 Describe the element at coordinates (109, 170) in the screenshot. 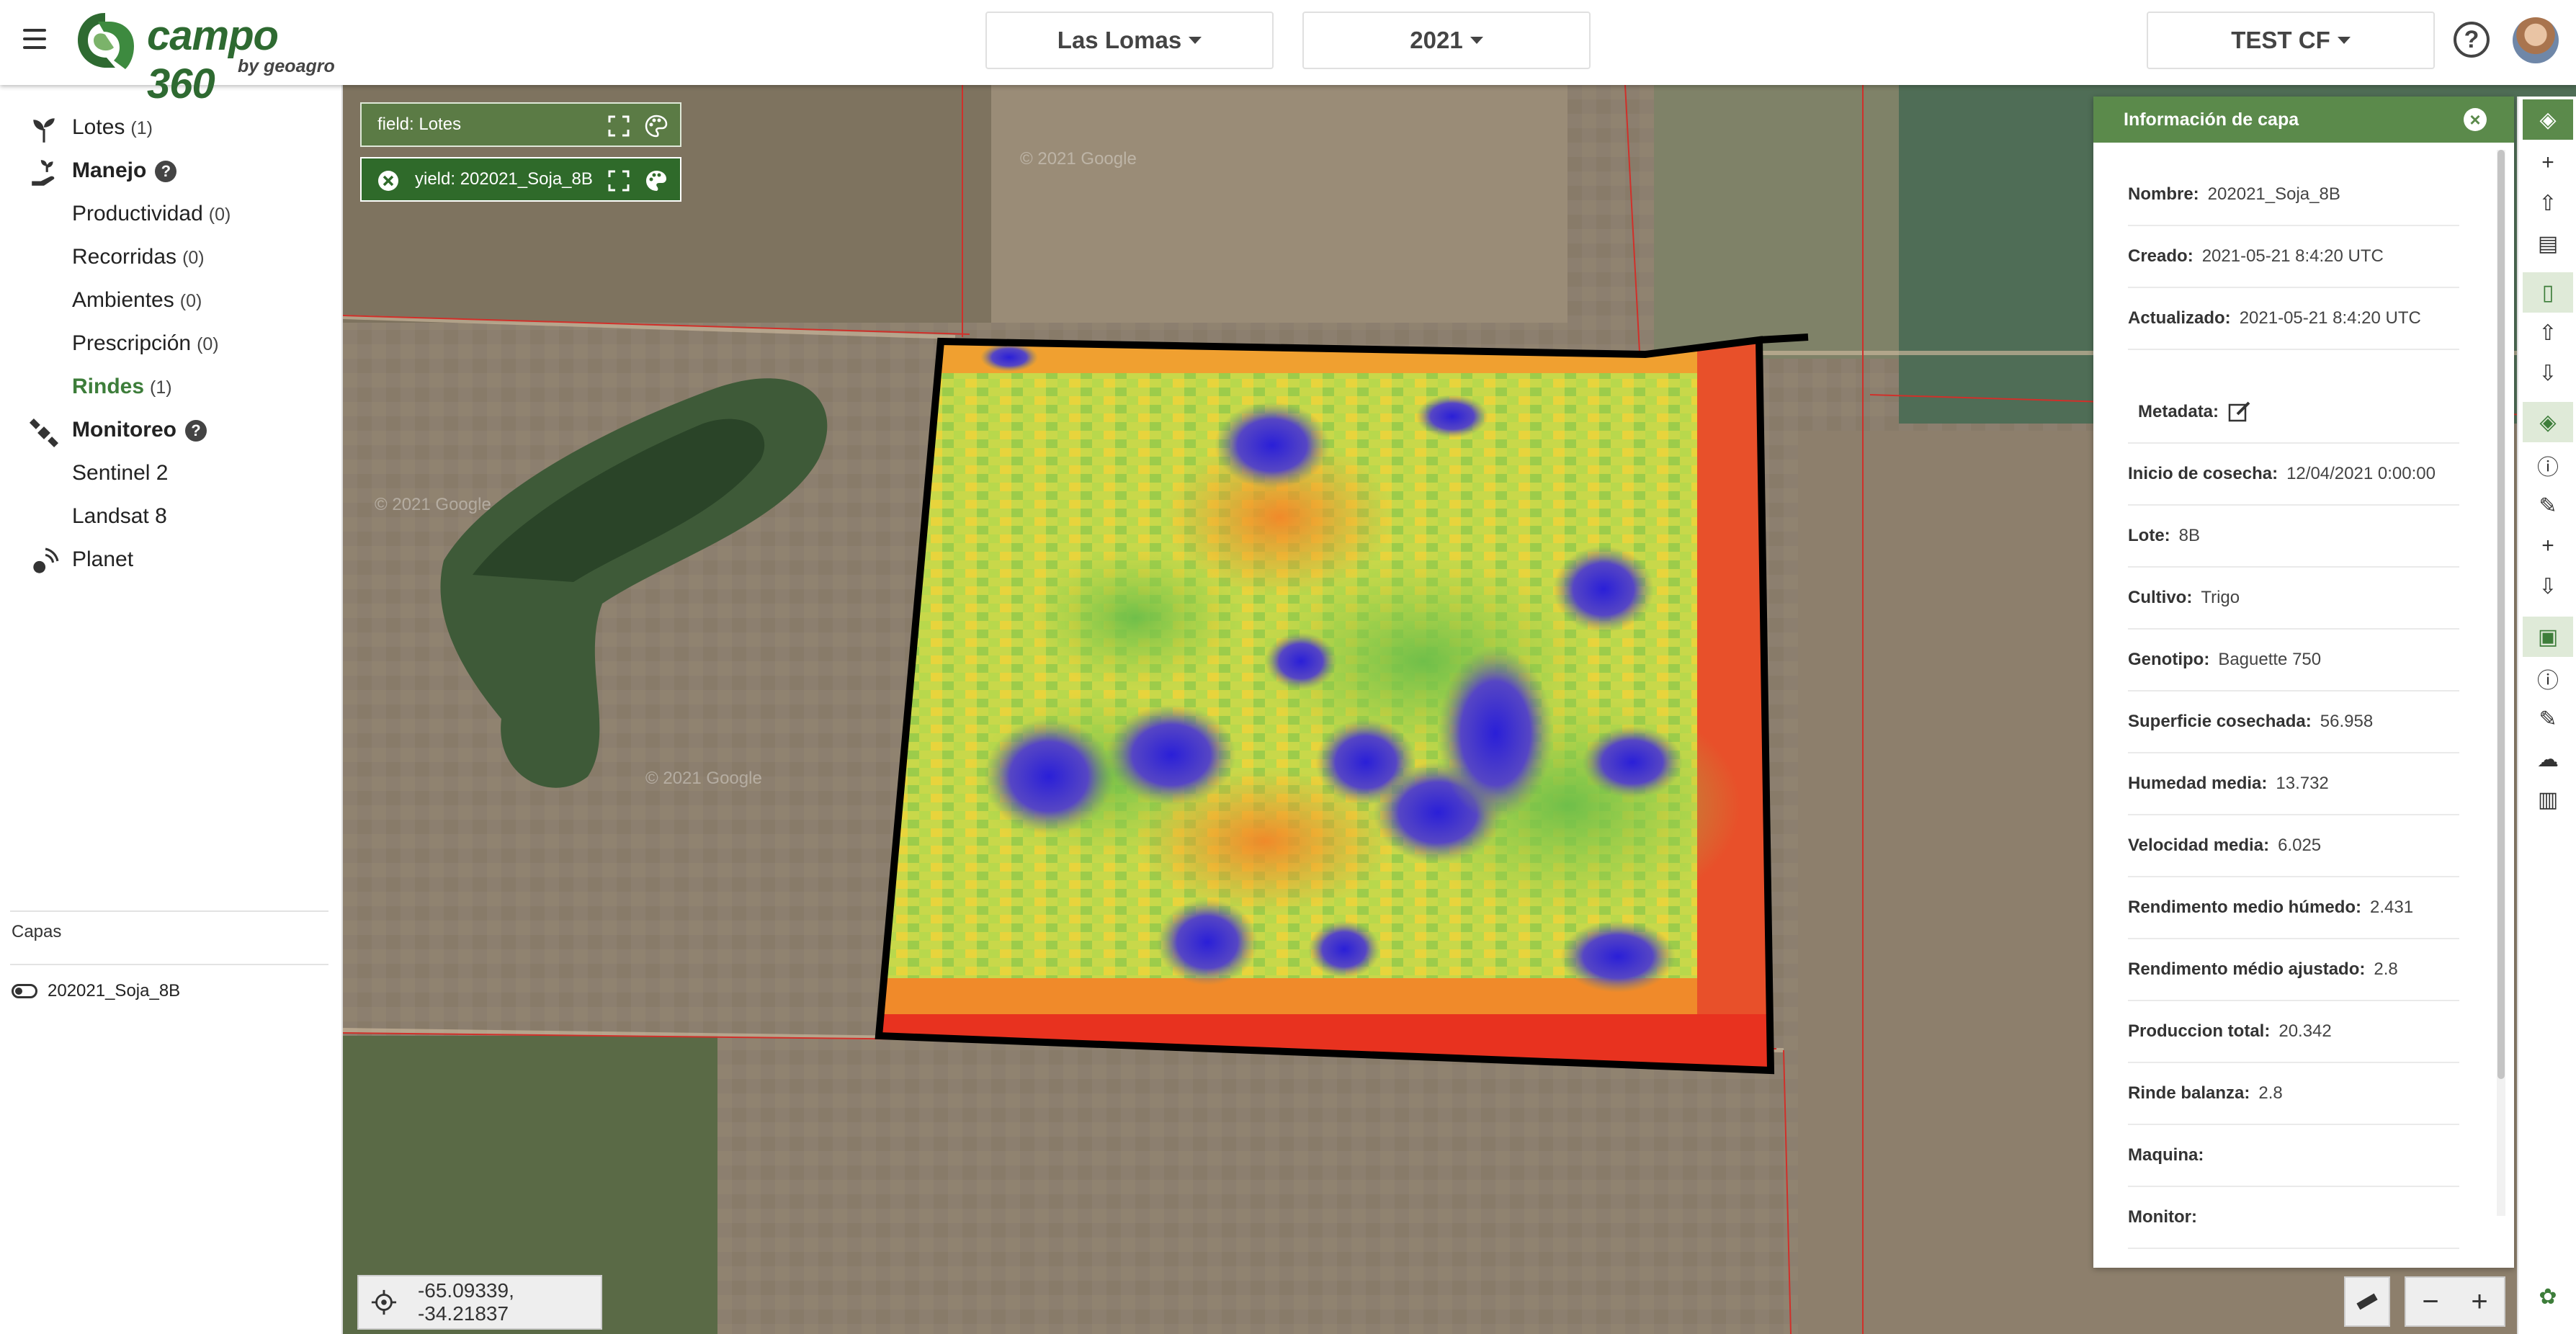

I see `sidebar-item-label: Manejo` at that location.